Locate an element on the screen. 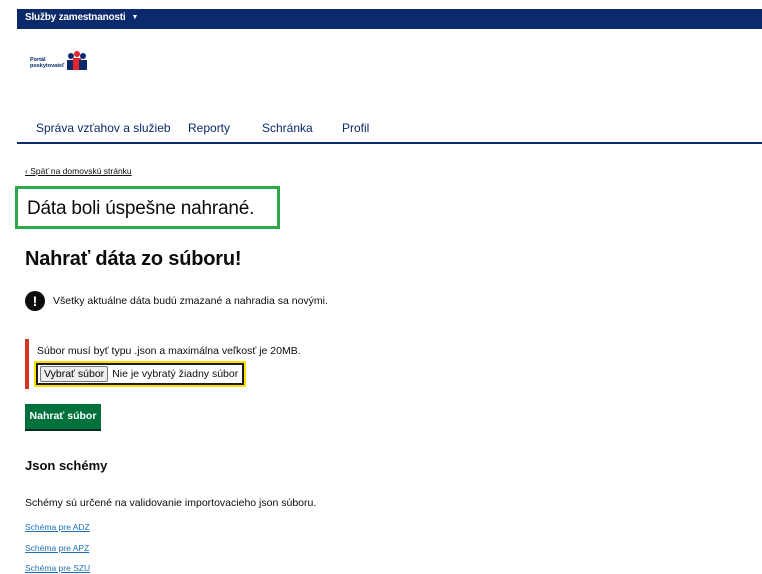 Image resolution: width=762 pixels, height=574 pixels. file-input: Vybrať súbor Nie je vybratý žiadny súbor is located at coordinates (140, 374).